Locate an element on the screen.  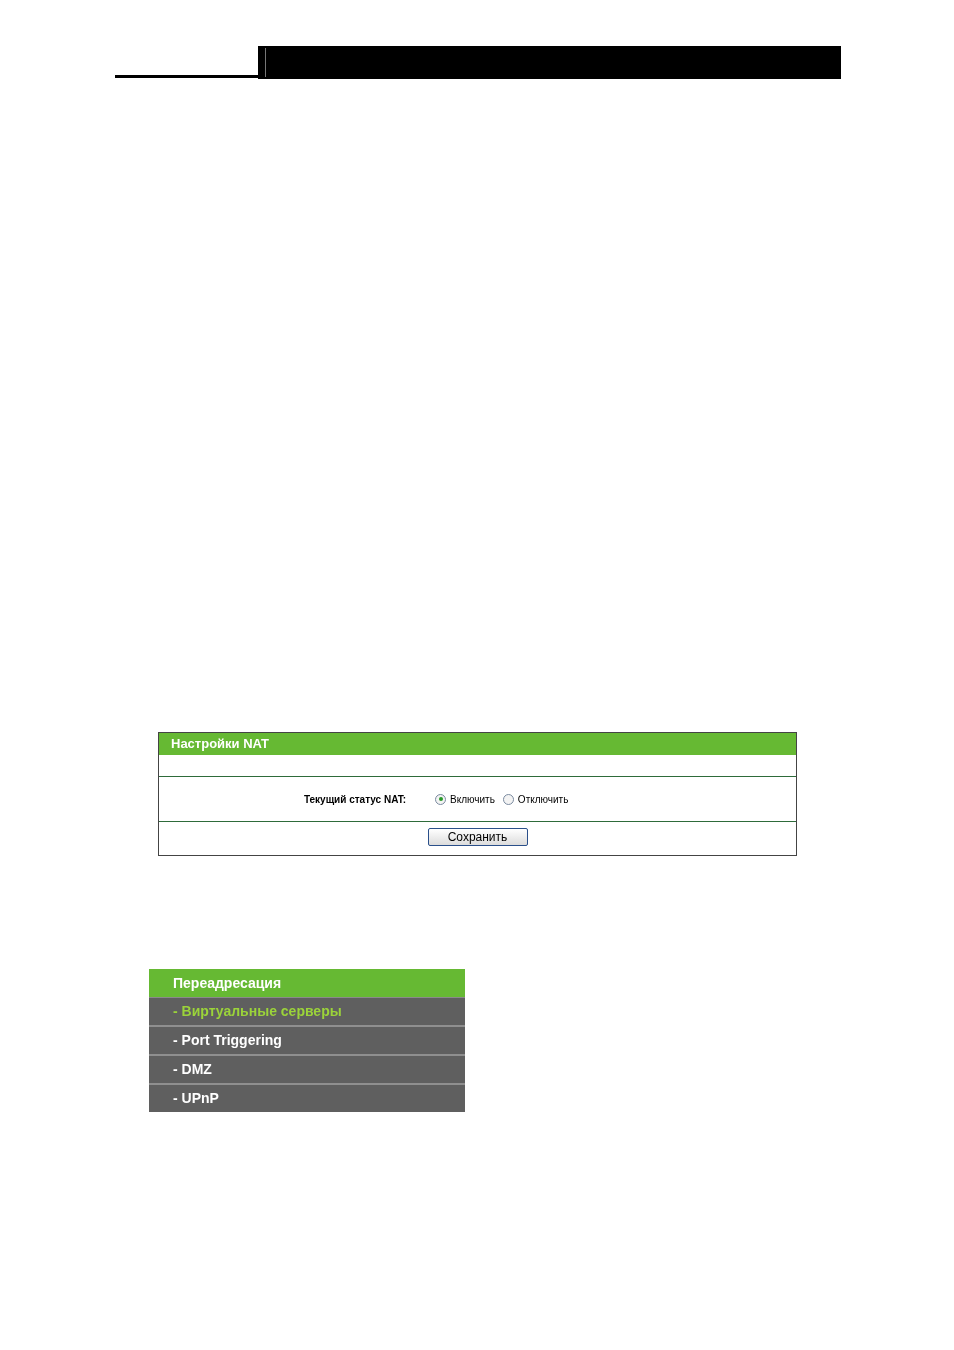
panel-title: Настройки NAT is located at coordinates (477, 744).